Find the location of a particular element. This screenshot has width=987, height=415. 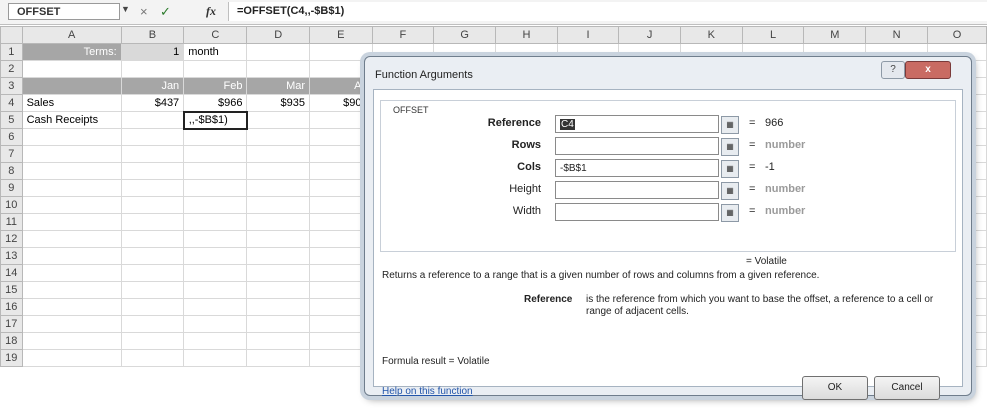

column-header-b: B is located at coordinates (152, 35).